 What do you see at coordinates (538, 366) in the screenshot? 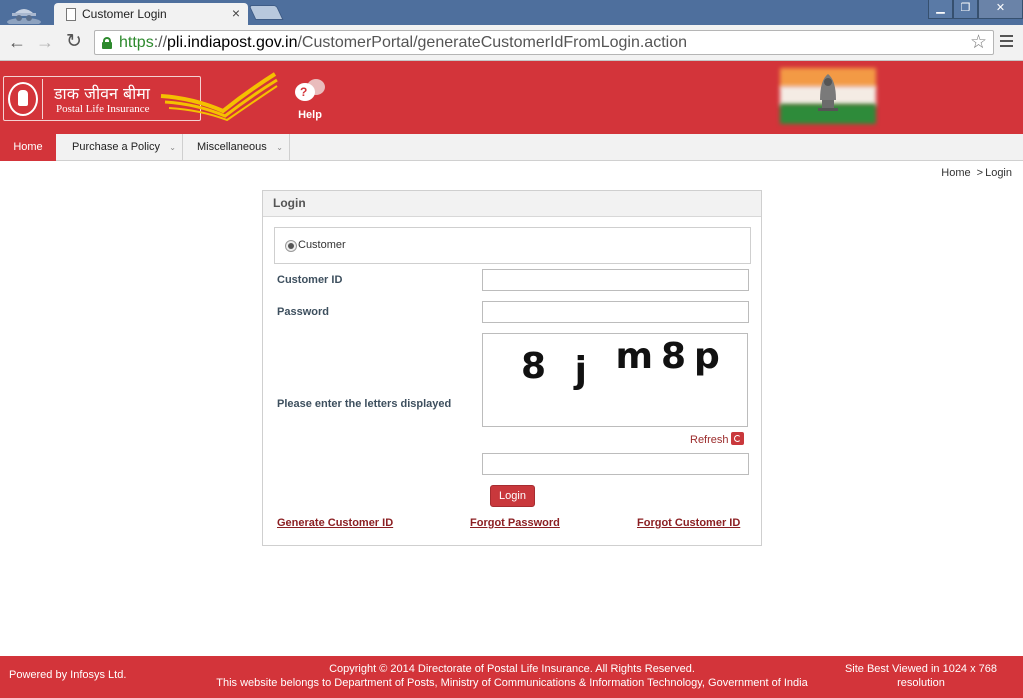
I see `captcha-char-1: 8` at bounding box center [538, 366].